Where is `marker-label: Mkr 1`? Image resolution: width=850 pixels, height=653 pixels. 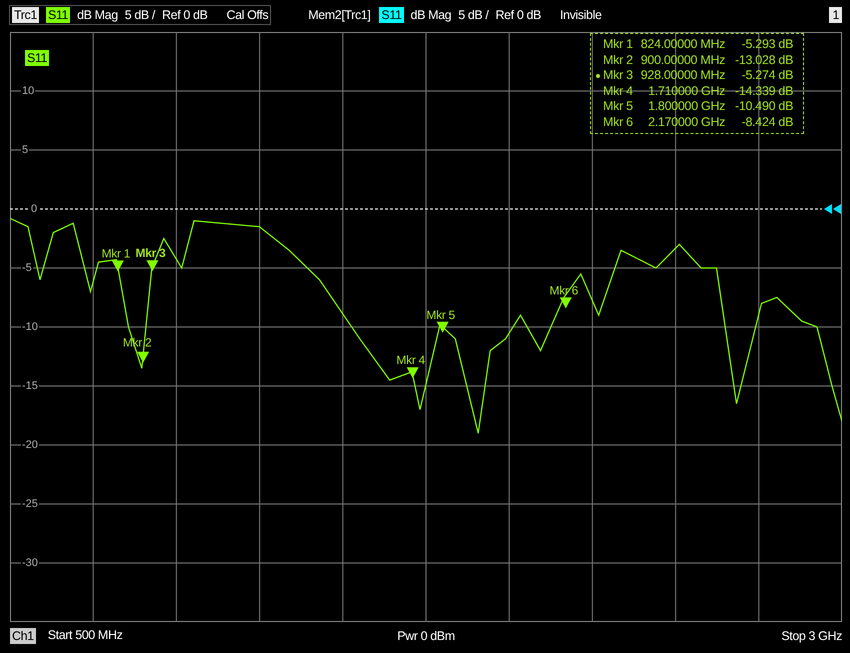 marker-label: Mkr 1 is located at coordinates (116, 253).